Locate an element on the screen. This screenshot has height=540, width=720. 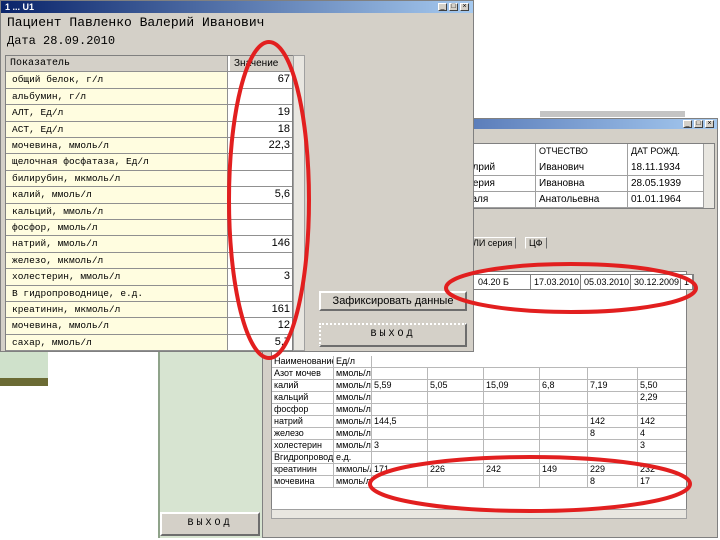
table-row: фосфор ммоль/л is located at coordinates (479, 410).